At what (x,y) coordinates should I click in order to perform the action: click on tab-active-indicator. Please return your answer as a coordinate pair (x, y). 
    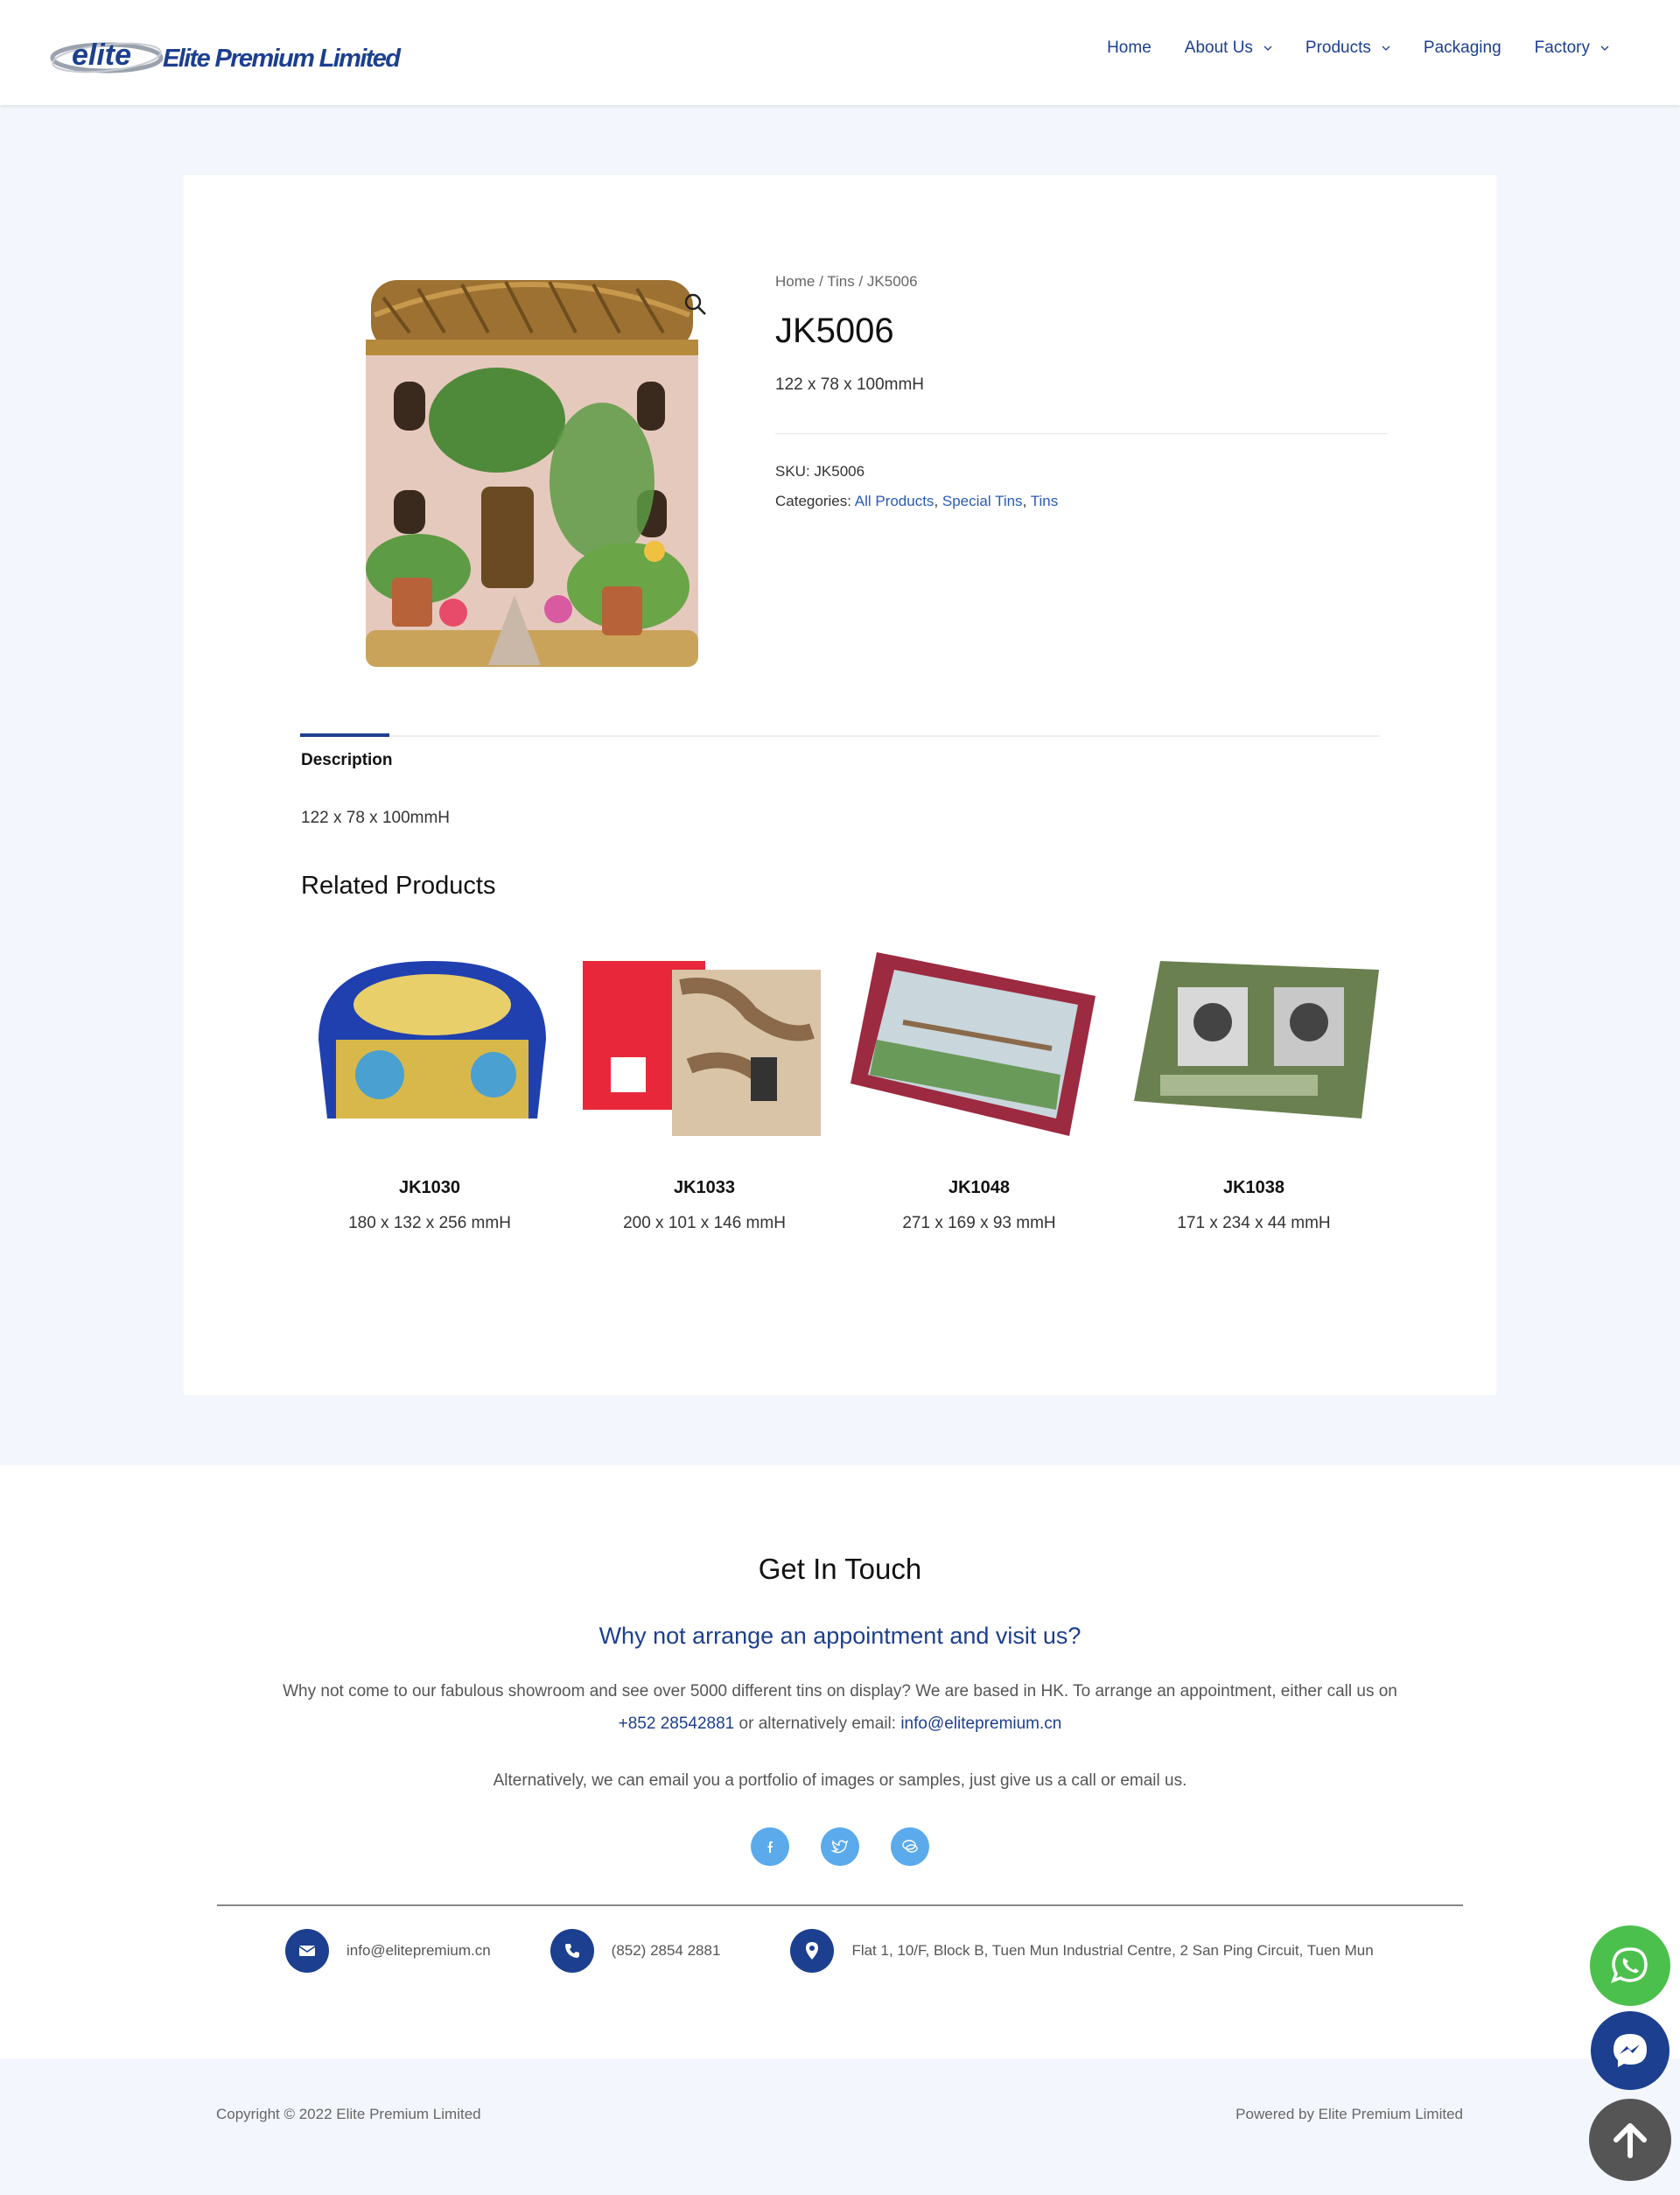
    Looking at the image, I should click on (344, 735).